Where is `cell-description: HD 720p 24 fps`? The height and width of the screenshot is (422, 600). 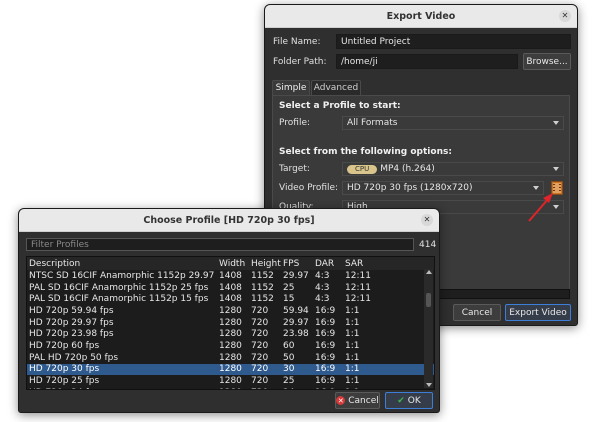
cell-description: HD 720p 24 fps is located at coordinates (122, 388).